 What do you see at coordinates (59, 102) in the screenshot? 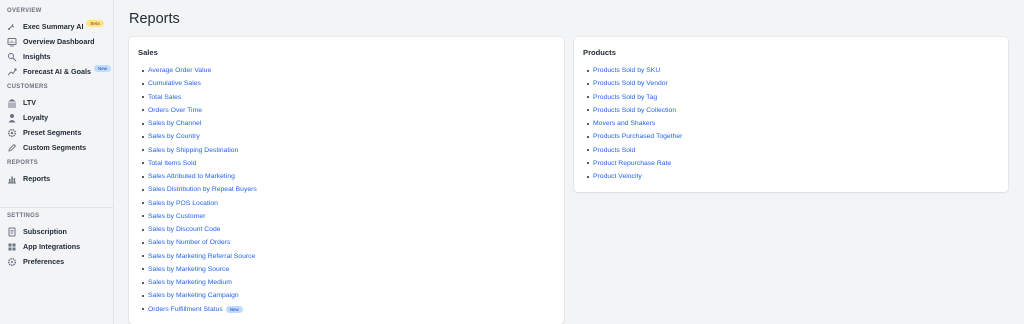
I see `sidebar-item-ltv: LTV` at bounding box center [59, 102].